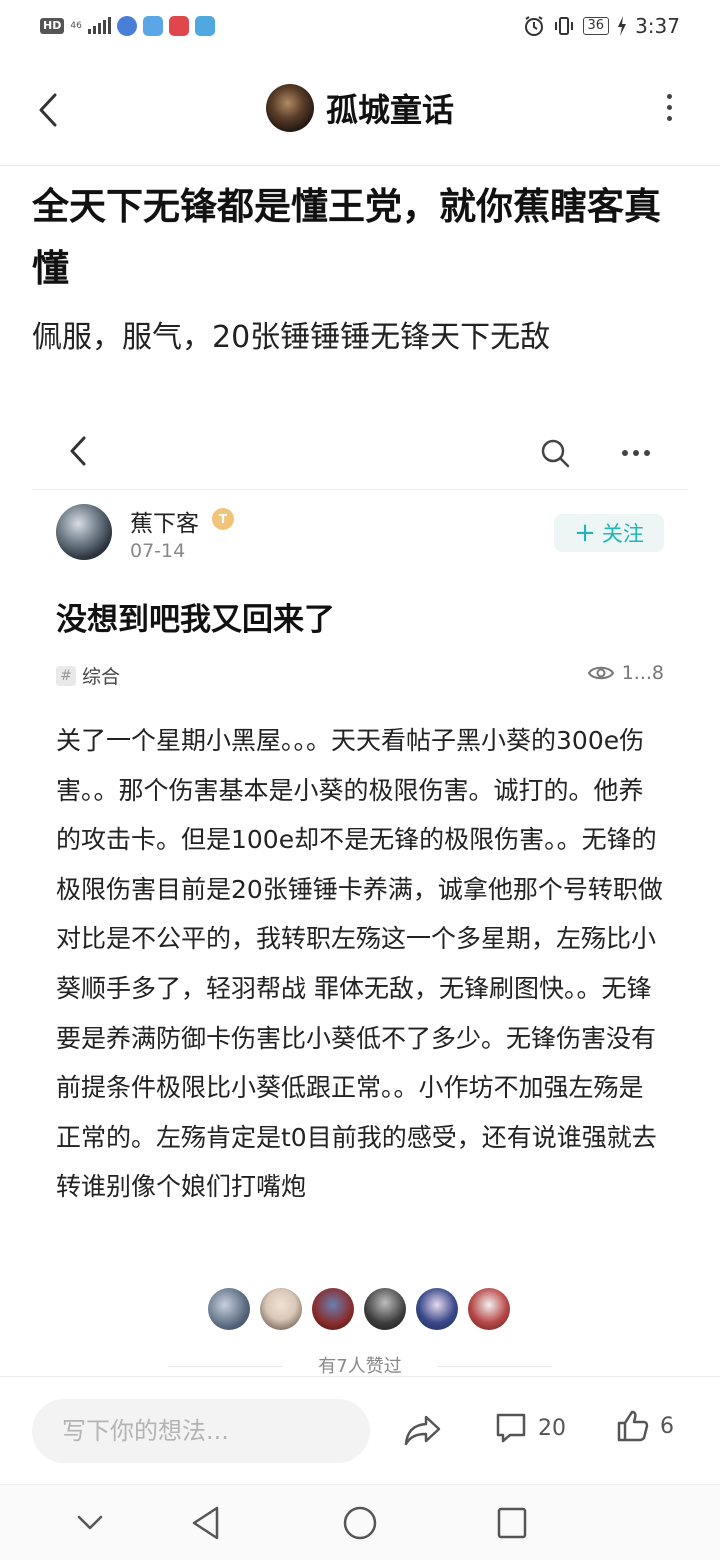 This screenshot has width=720, height=1560. I want to click on plus-icon: +, so click(585, 533).